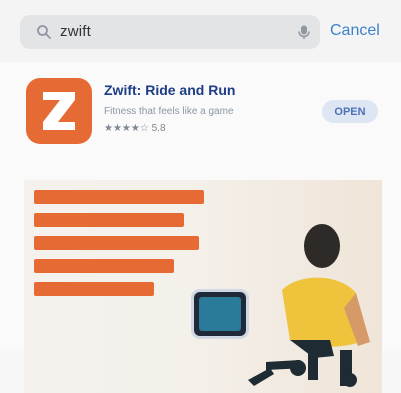  I want to click on promo-text-block, so click(119, 247).